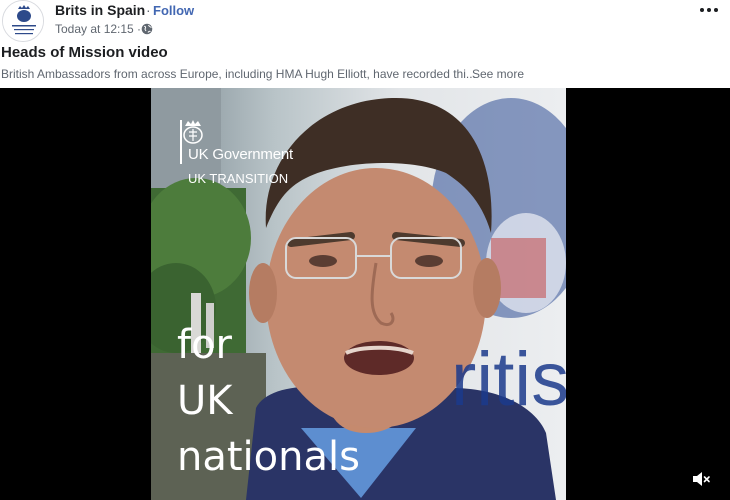  What do you see at coordinates (84, 52) in the screenshot?
I see `post-title: Heads of Mission video` at bounding box center [84, 52].